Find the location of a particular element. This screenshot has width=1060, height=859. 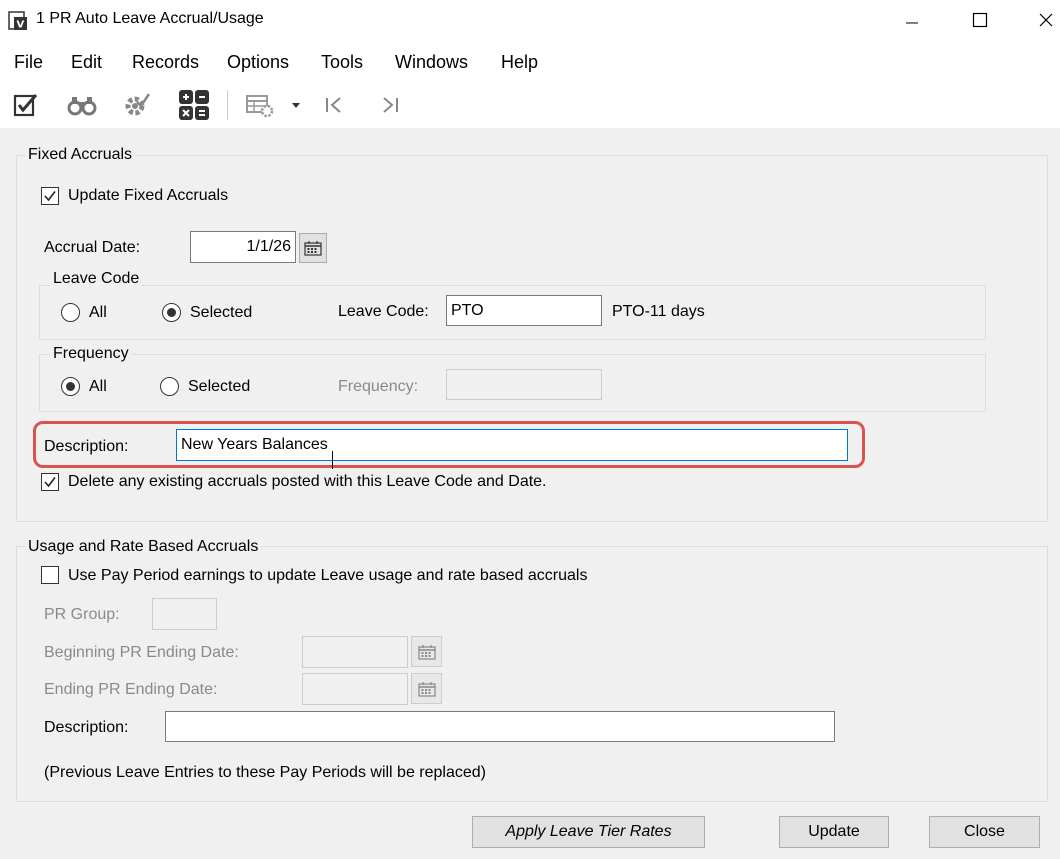

frequency-all-label: All is located at coordinates (98, 386).